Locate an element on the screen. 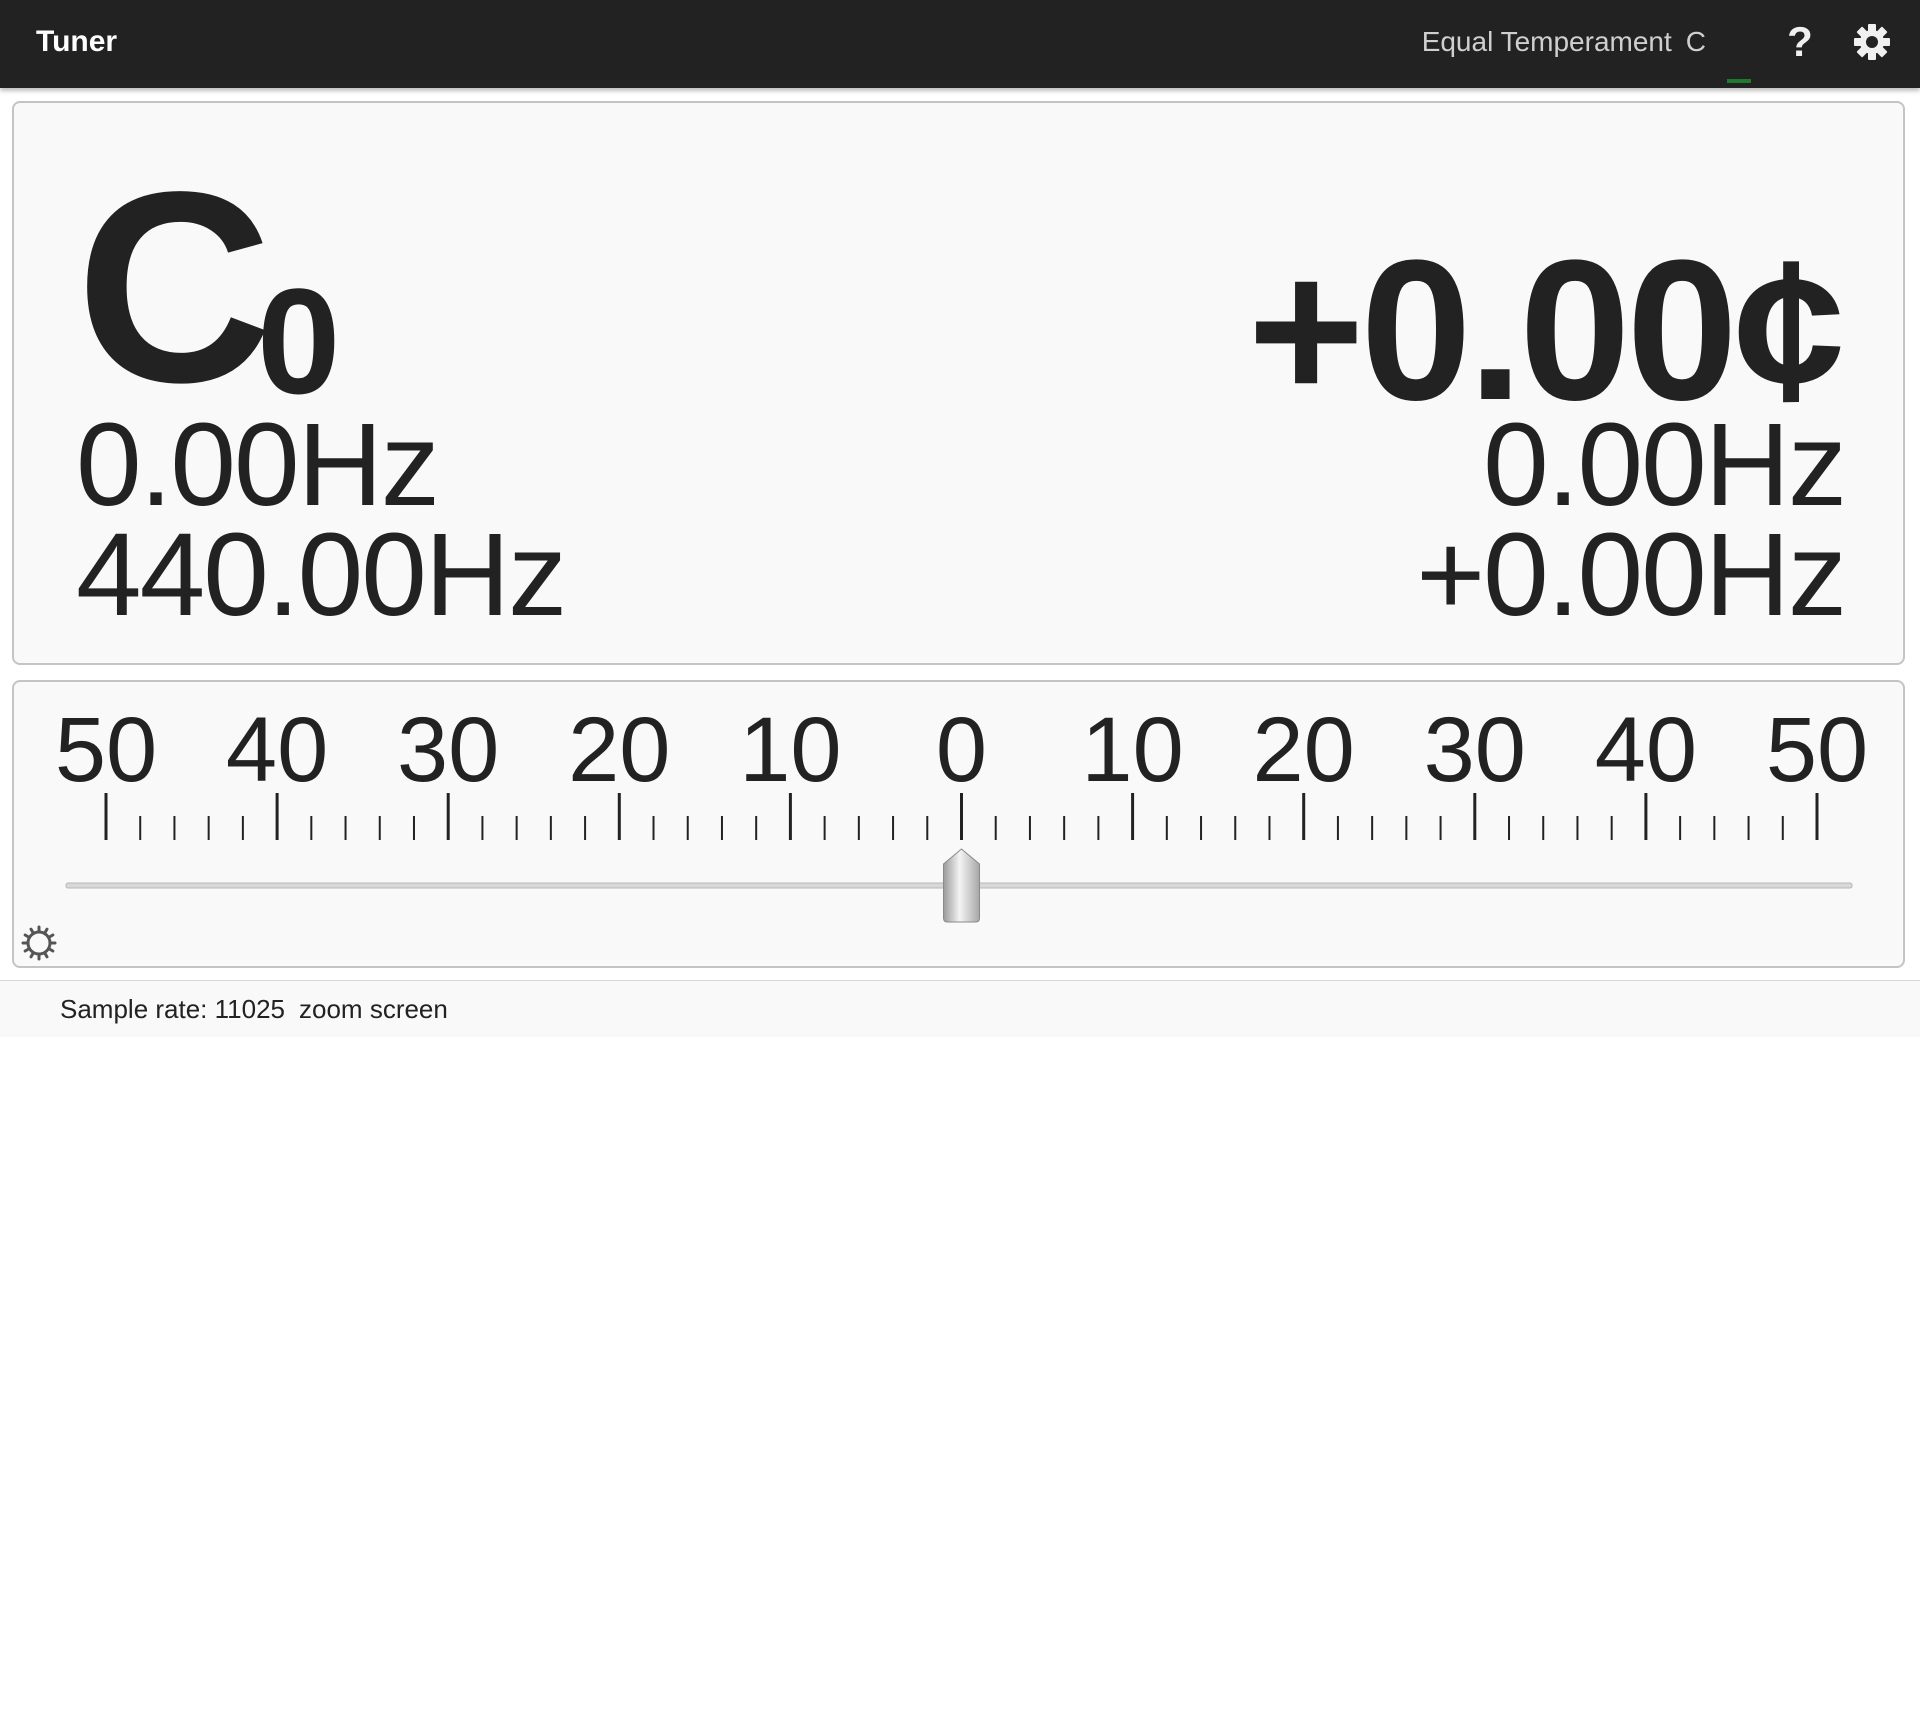 This screenshot has height=1733, width=1920. settings-button is located at coordinates (1872, 42).